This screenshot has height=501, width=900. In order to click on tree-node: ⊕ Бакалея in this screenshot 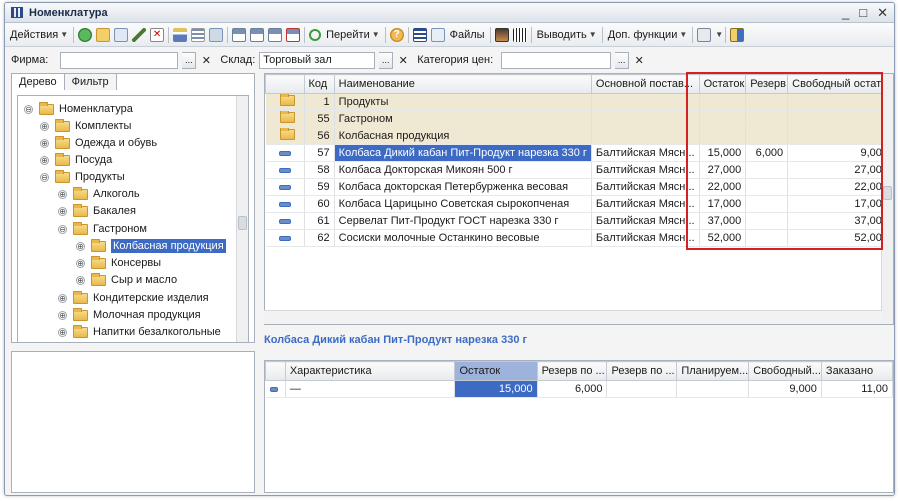, I will do `click(97, 211)`.